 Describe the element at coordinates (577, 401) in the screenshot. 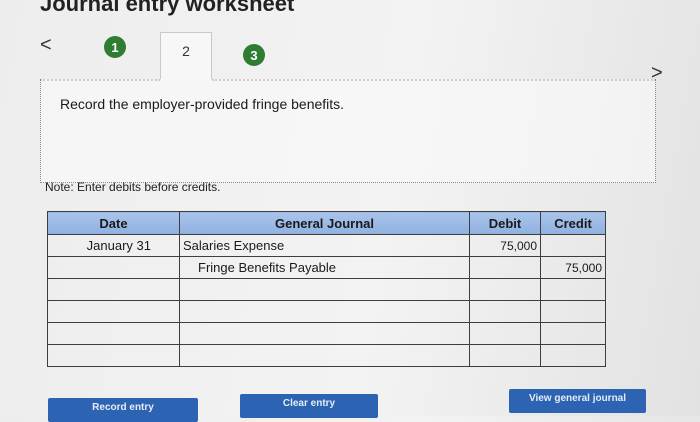

I see `view-general-journal-button: View general journal` at that location.